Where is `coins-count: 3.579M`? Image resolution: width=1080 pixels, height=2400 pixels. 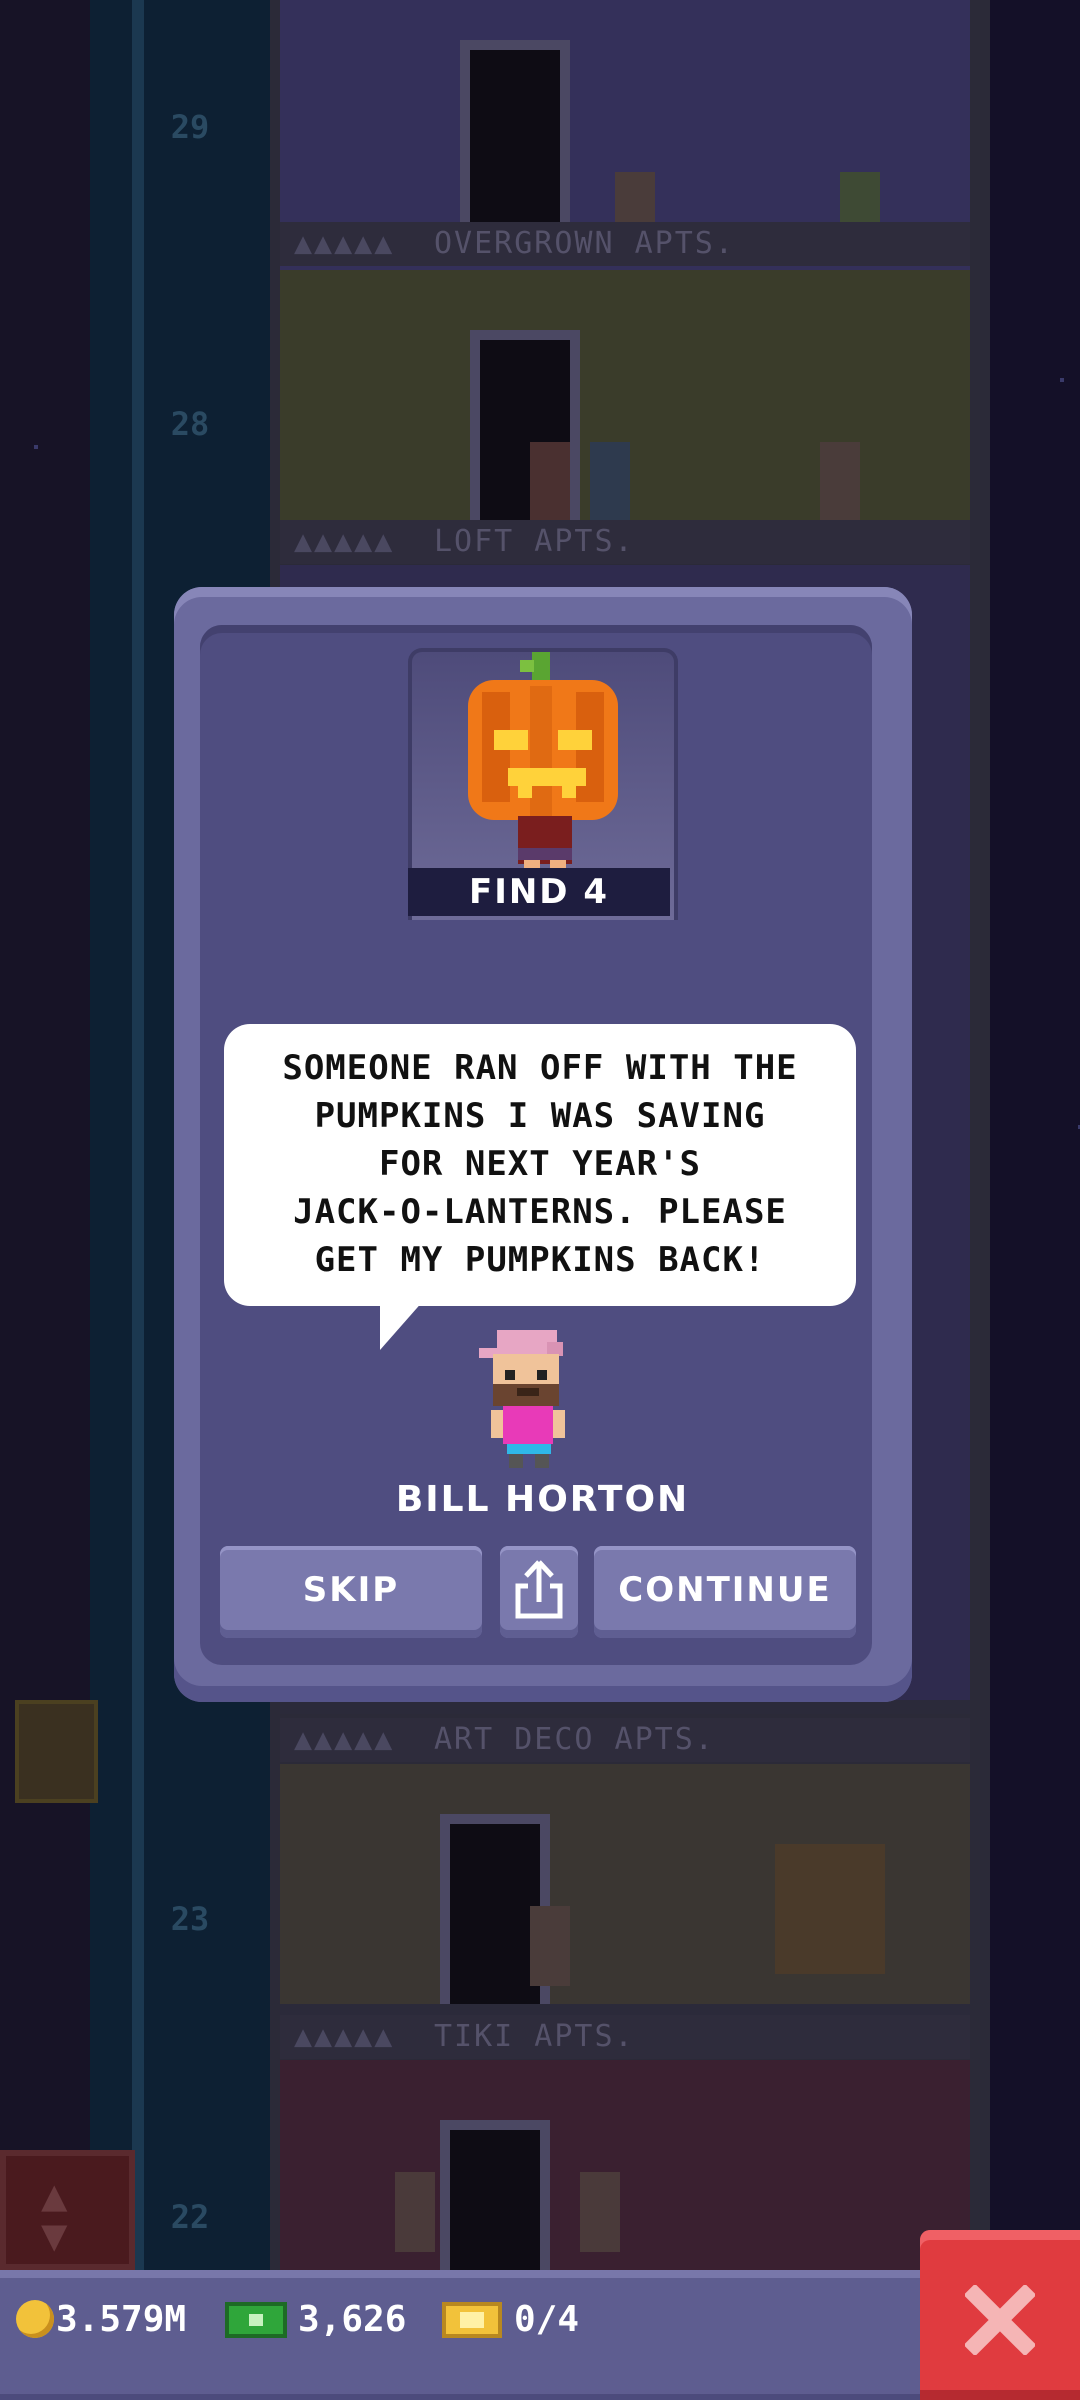
coins-count: 3.579M is located at coordinates (121, 2320).